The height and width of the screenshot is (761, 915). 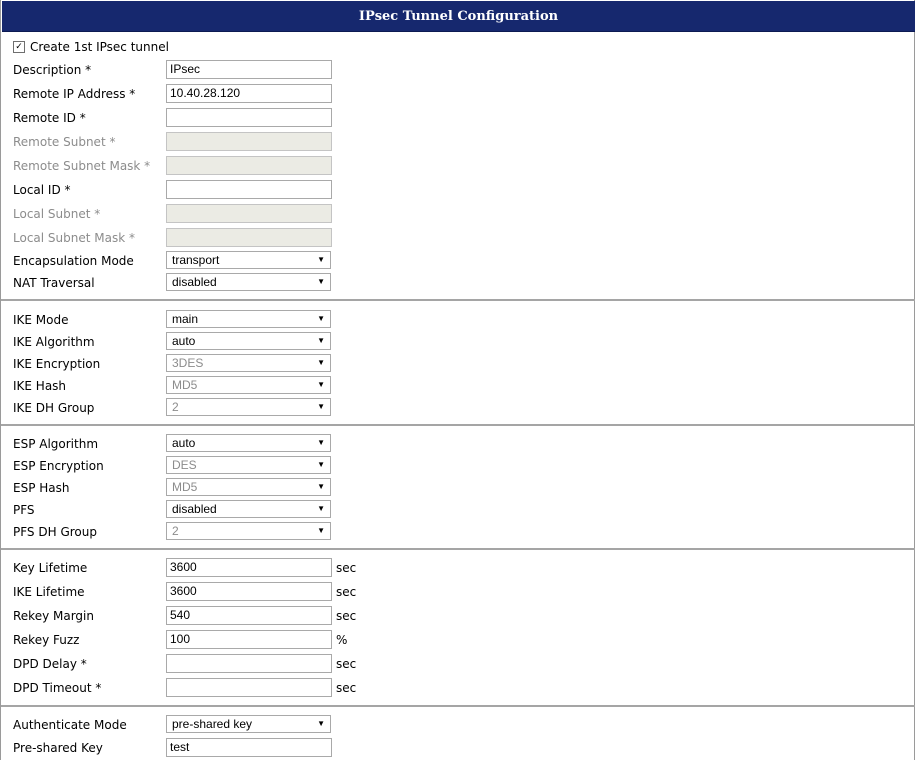 I want to click on ike-mode-label: IKE Mode, so click(x=41, y=320).